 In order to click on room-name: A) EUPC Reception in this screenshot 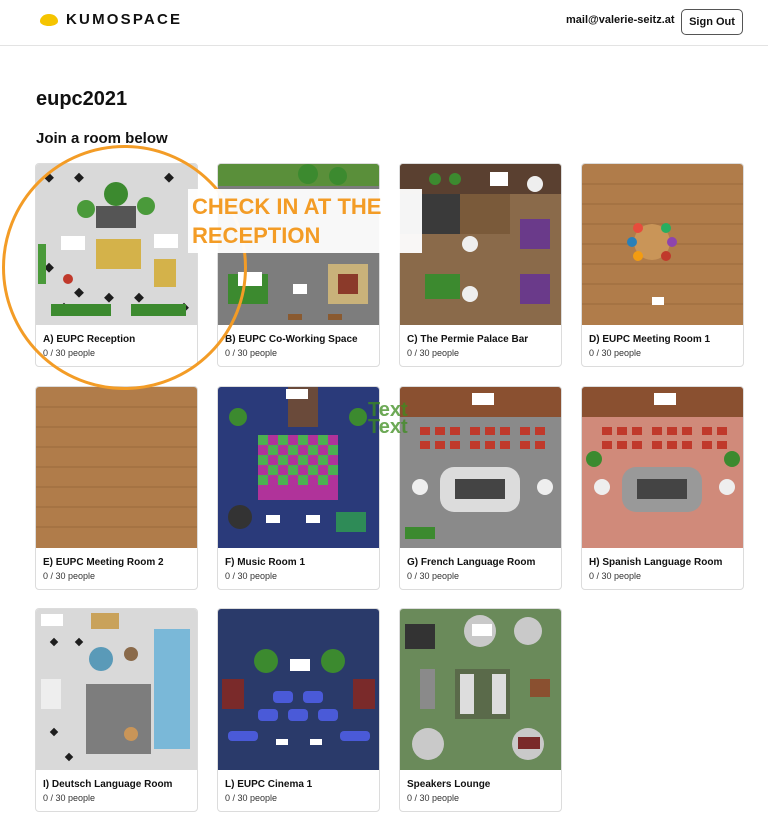, I will do `click(89, 339)`.